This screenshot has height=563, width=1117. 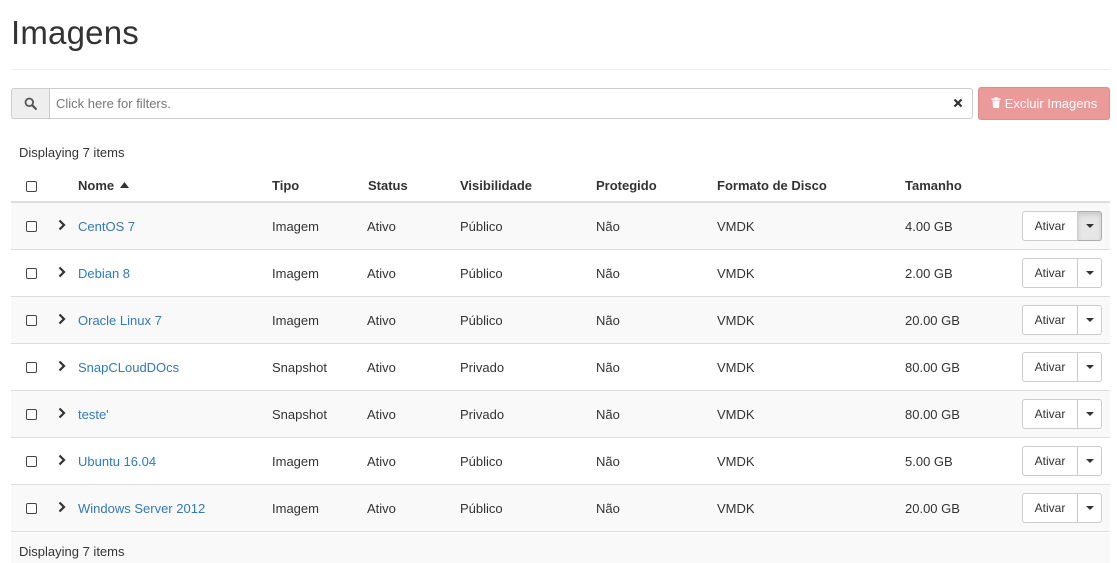 I want to click on column-header-name-label: Nome, so click(x=96, y=185).